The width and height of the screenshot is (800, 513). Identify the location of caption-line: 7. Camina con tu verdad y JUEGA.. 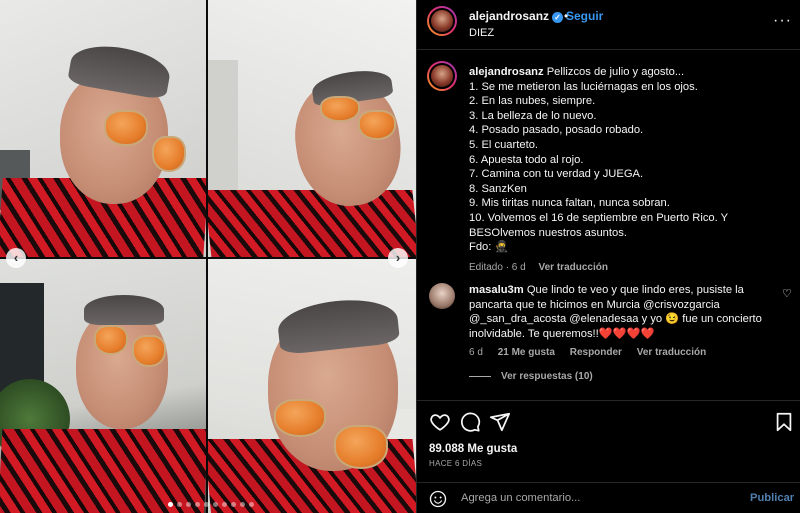
(556, 174).